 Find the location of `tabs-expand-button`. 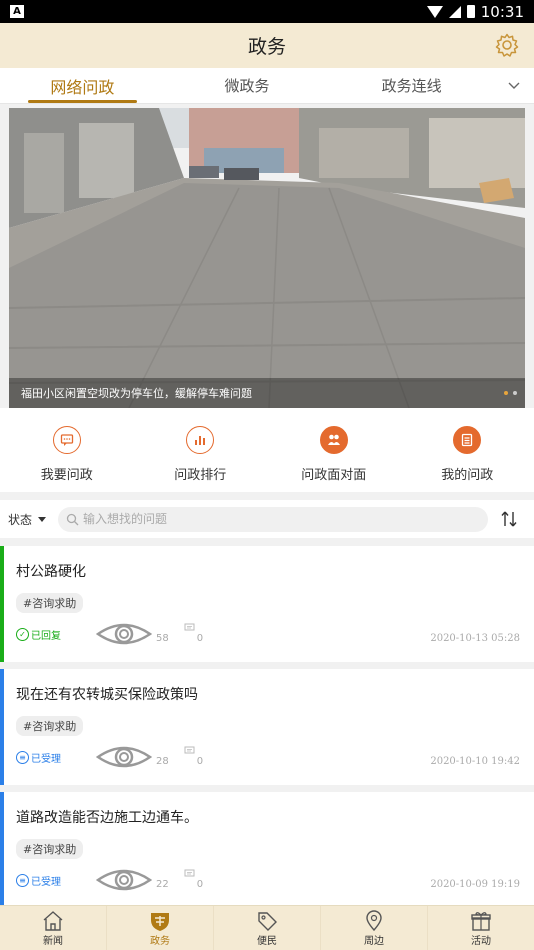

tabs-expand-button is located at coordinates (514, 85).